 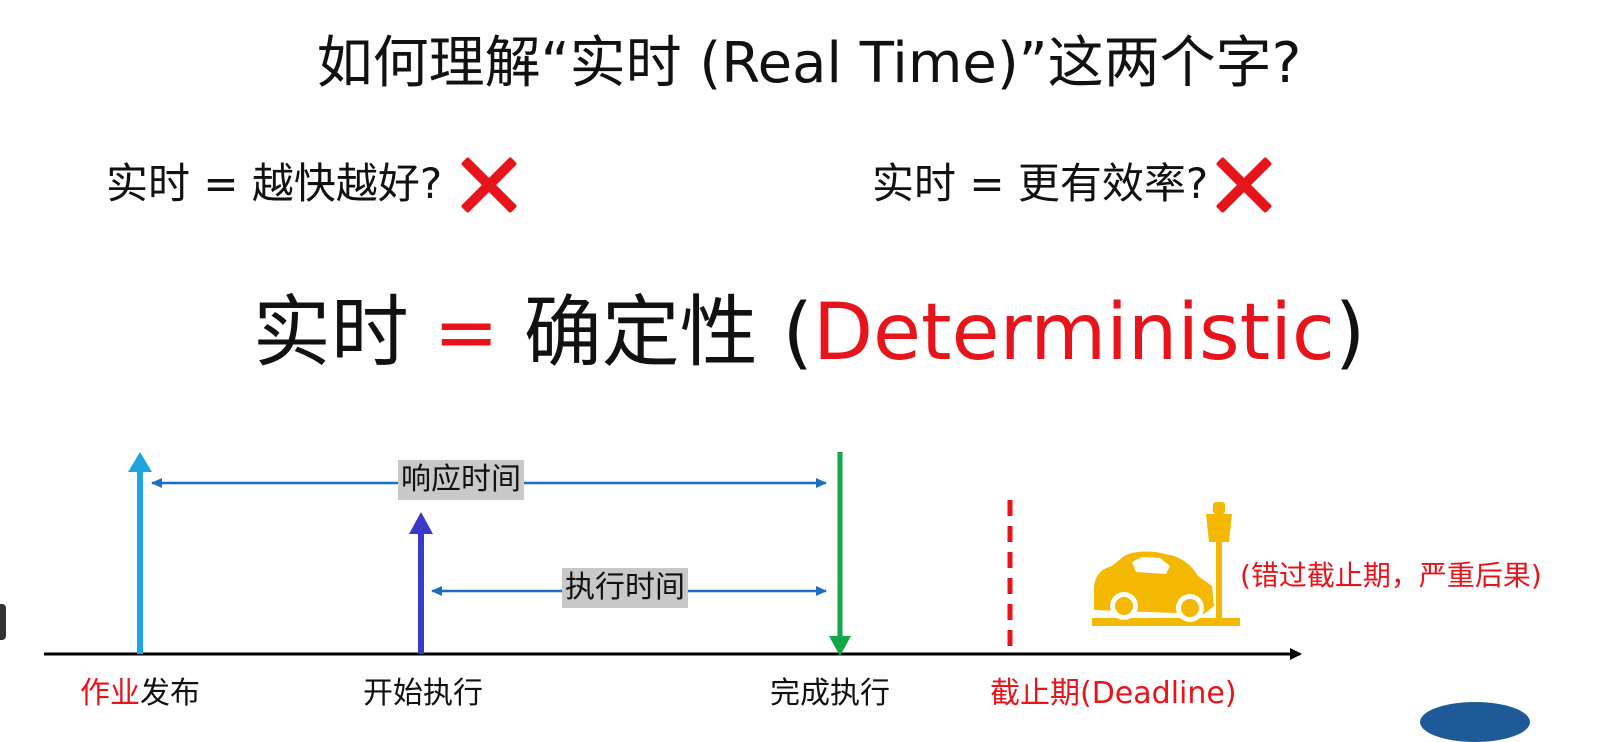 I want to click on job-release-label: 作业发布, so click(x=140, y=693).